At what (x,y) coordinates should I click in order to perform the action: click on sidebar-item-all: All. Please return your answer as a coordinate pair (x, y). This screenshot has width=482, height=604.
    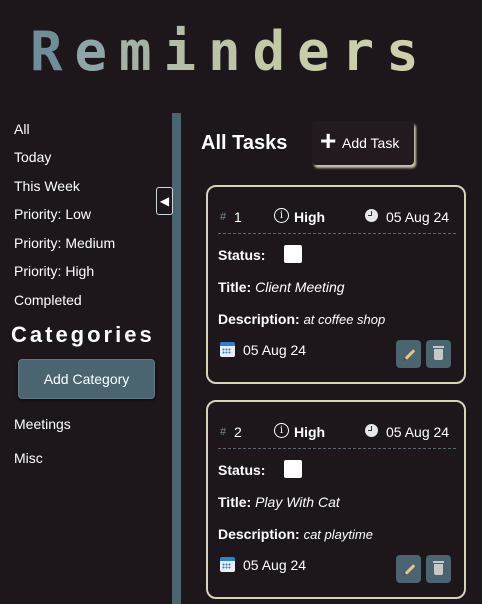
    Looking at the image, I should click on (22, 129).